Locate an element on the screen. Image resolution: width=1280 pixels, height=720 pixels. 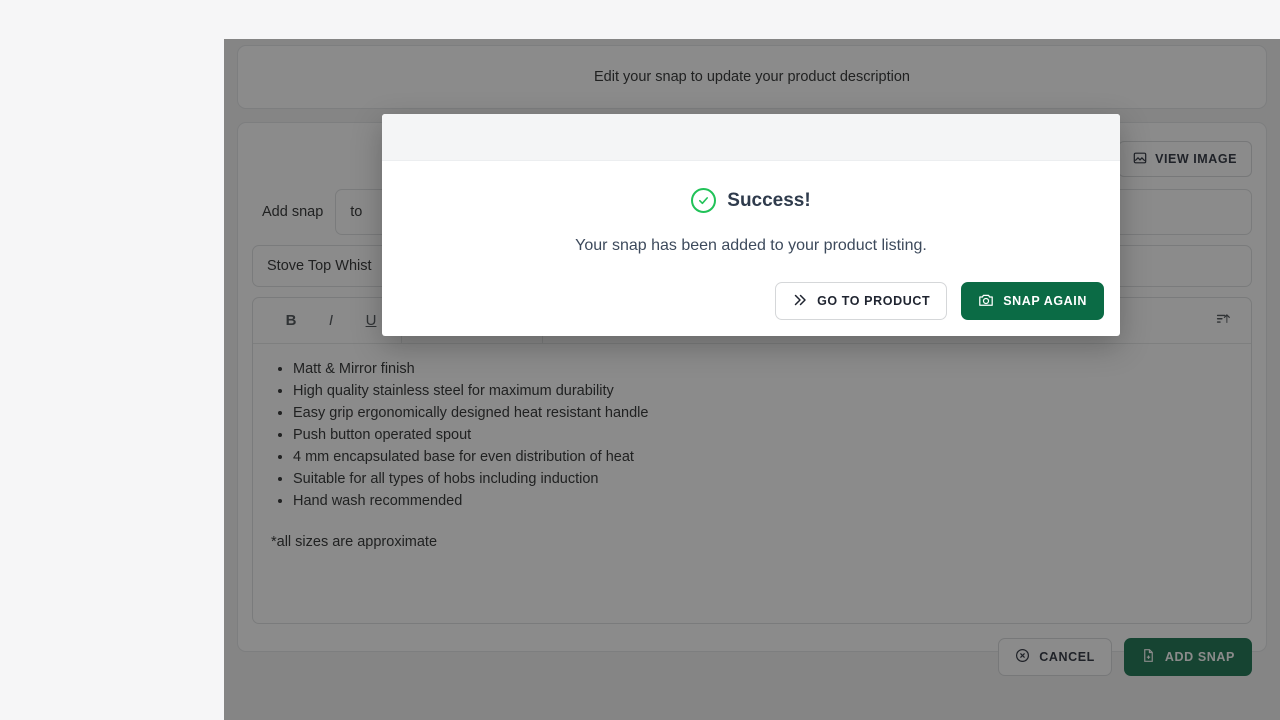
modal-actions: GO TO PRODUCT SNAP AGAIN is located at coordinates (939, 301).